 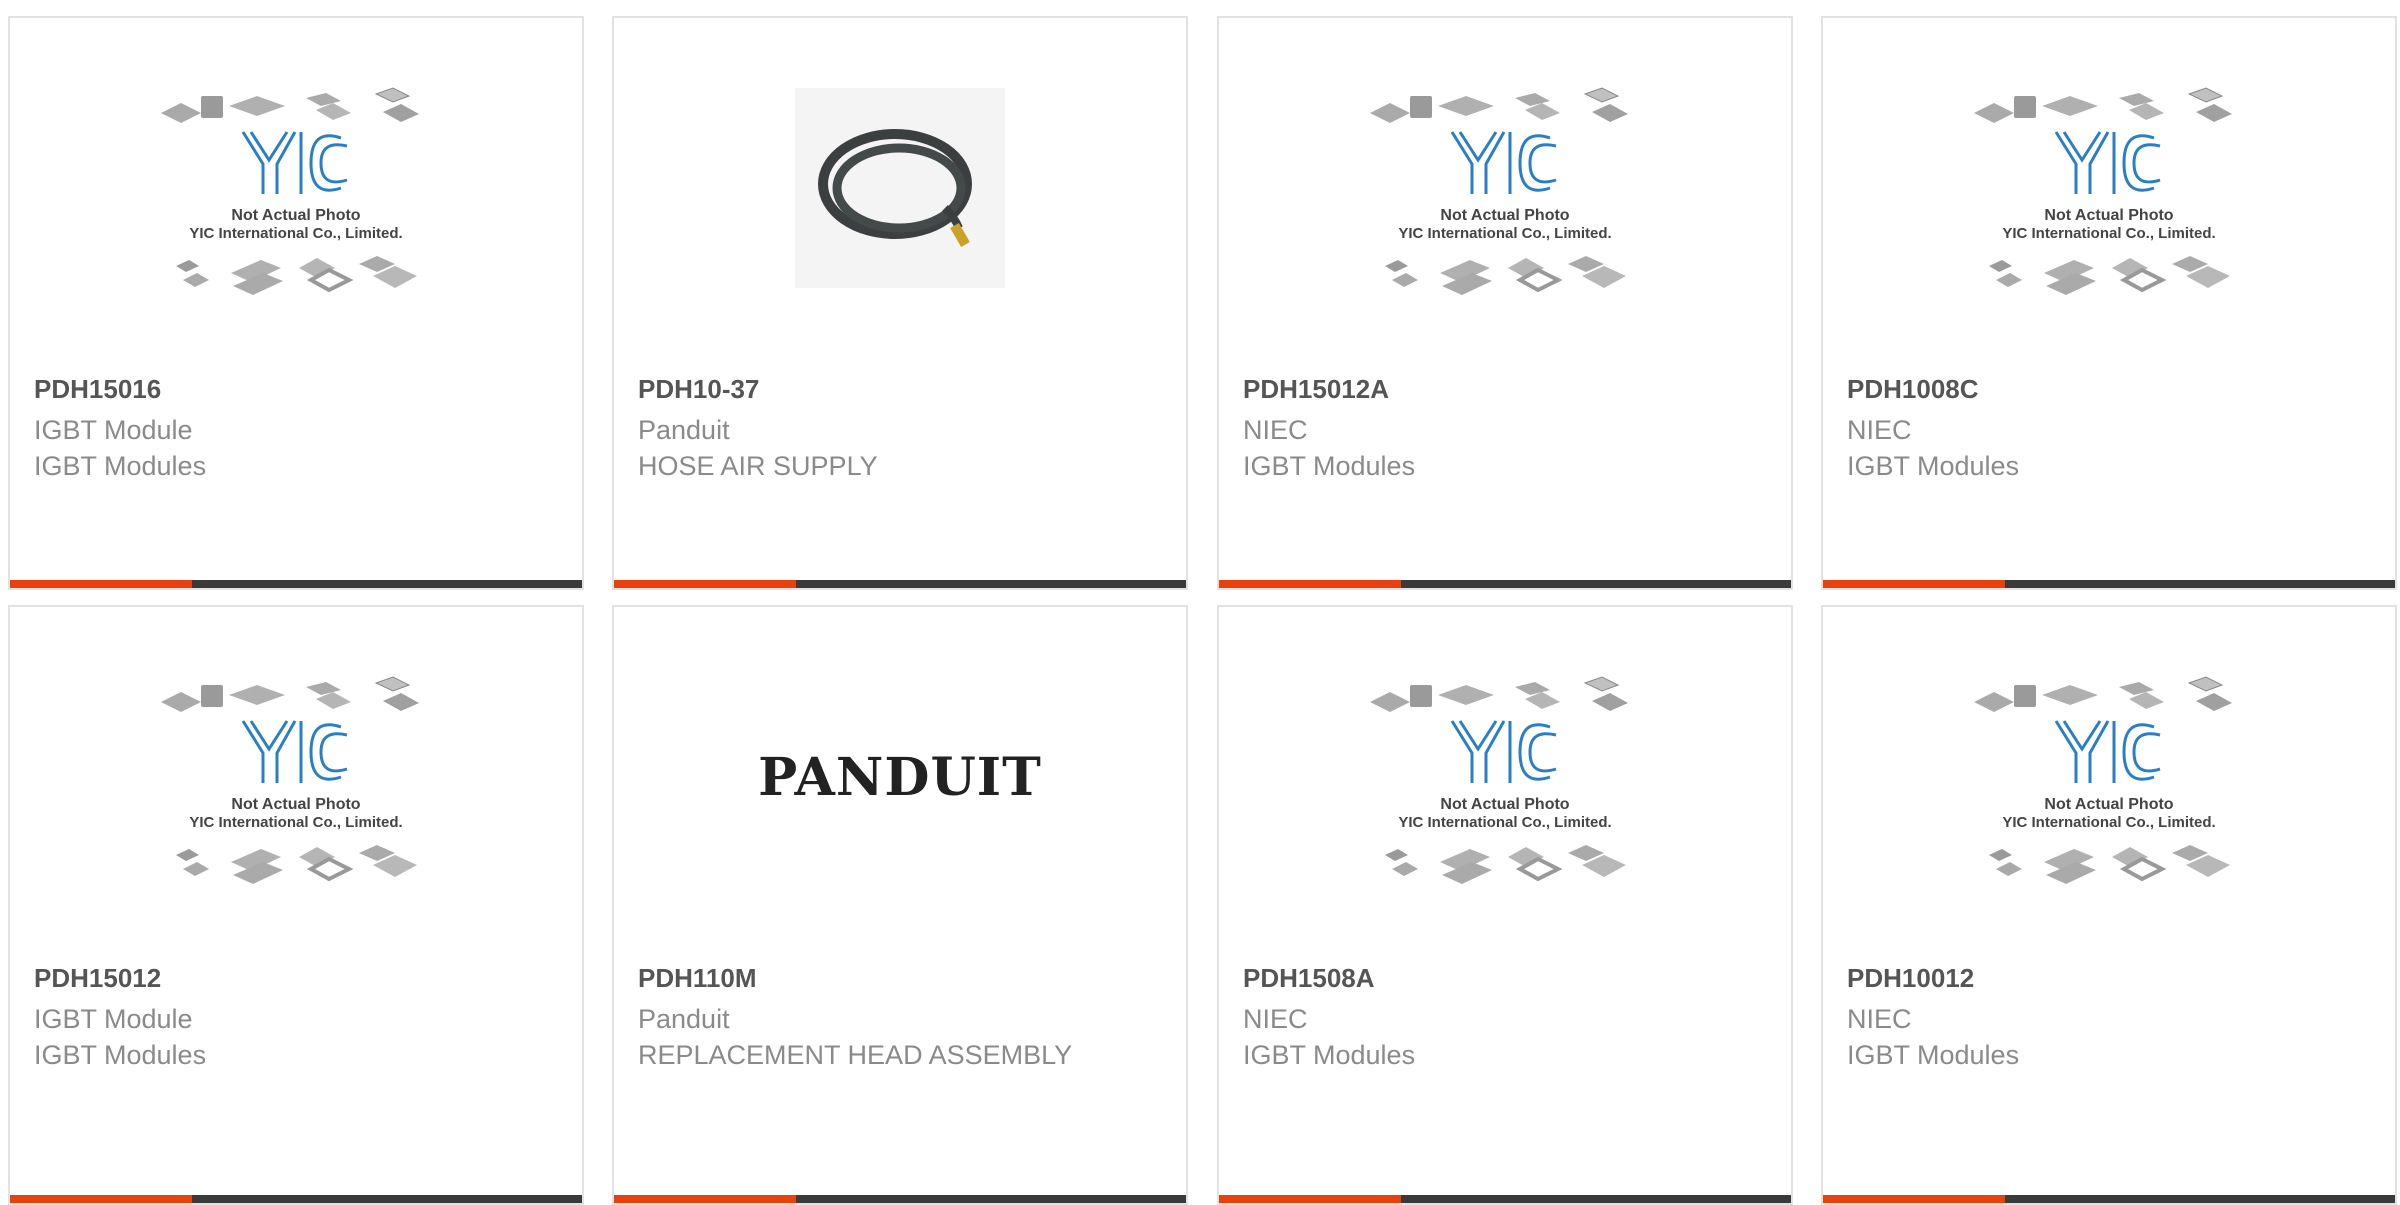 I want to click on part-number: PDH1508A, so click(x=1309, y=978).